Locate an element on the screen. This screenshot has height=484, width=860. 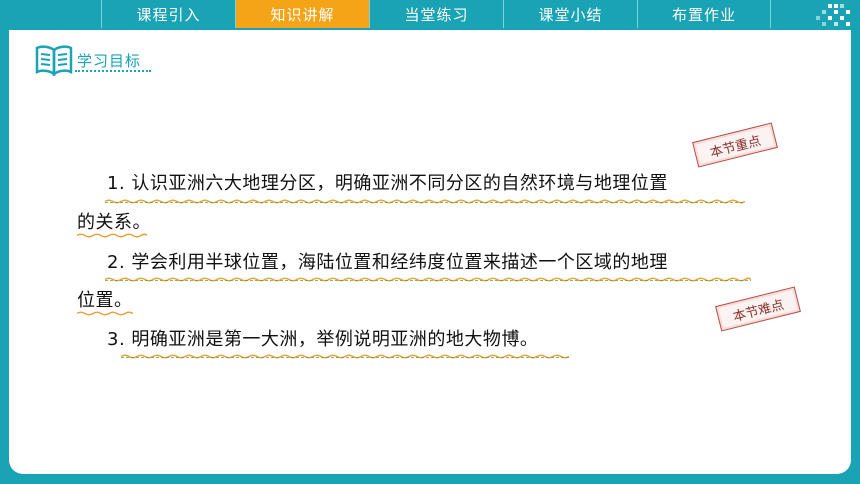
tab-homework: 布置作业 is located at coordinates (704, 14).